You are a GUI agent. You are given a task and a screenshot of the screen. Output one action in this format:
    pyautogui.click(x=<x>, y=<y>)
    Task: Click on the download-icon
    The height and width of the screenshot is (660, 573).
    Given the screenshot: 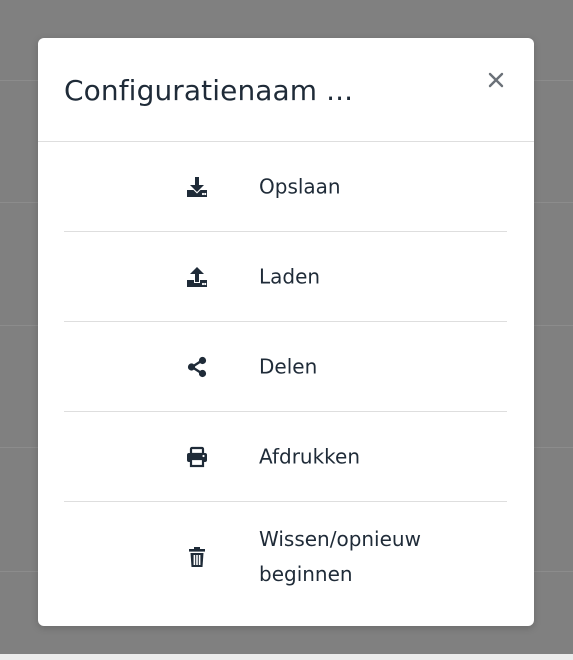 What is the action you would take?
    pyautogui.click(x=197, y=187)
    